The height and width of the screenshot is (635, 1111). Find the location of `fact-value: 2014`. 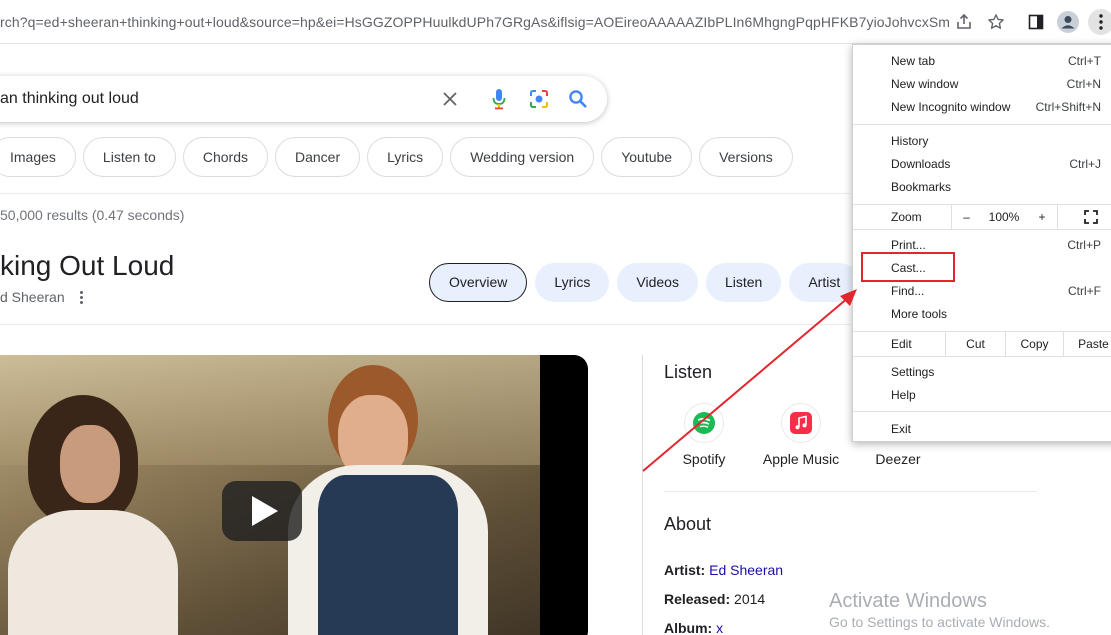

fact-value: 2014 is located at coordinates (750, 599).